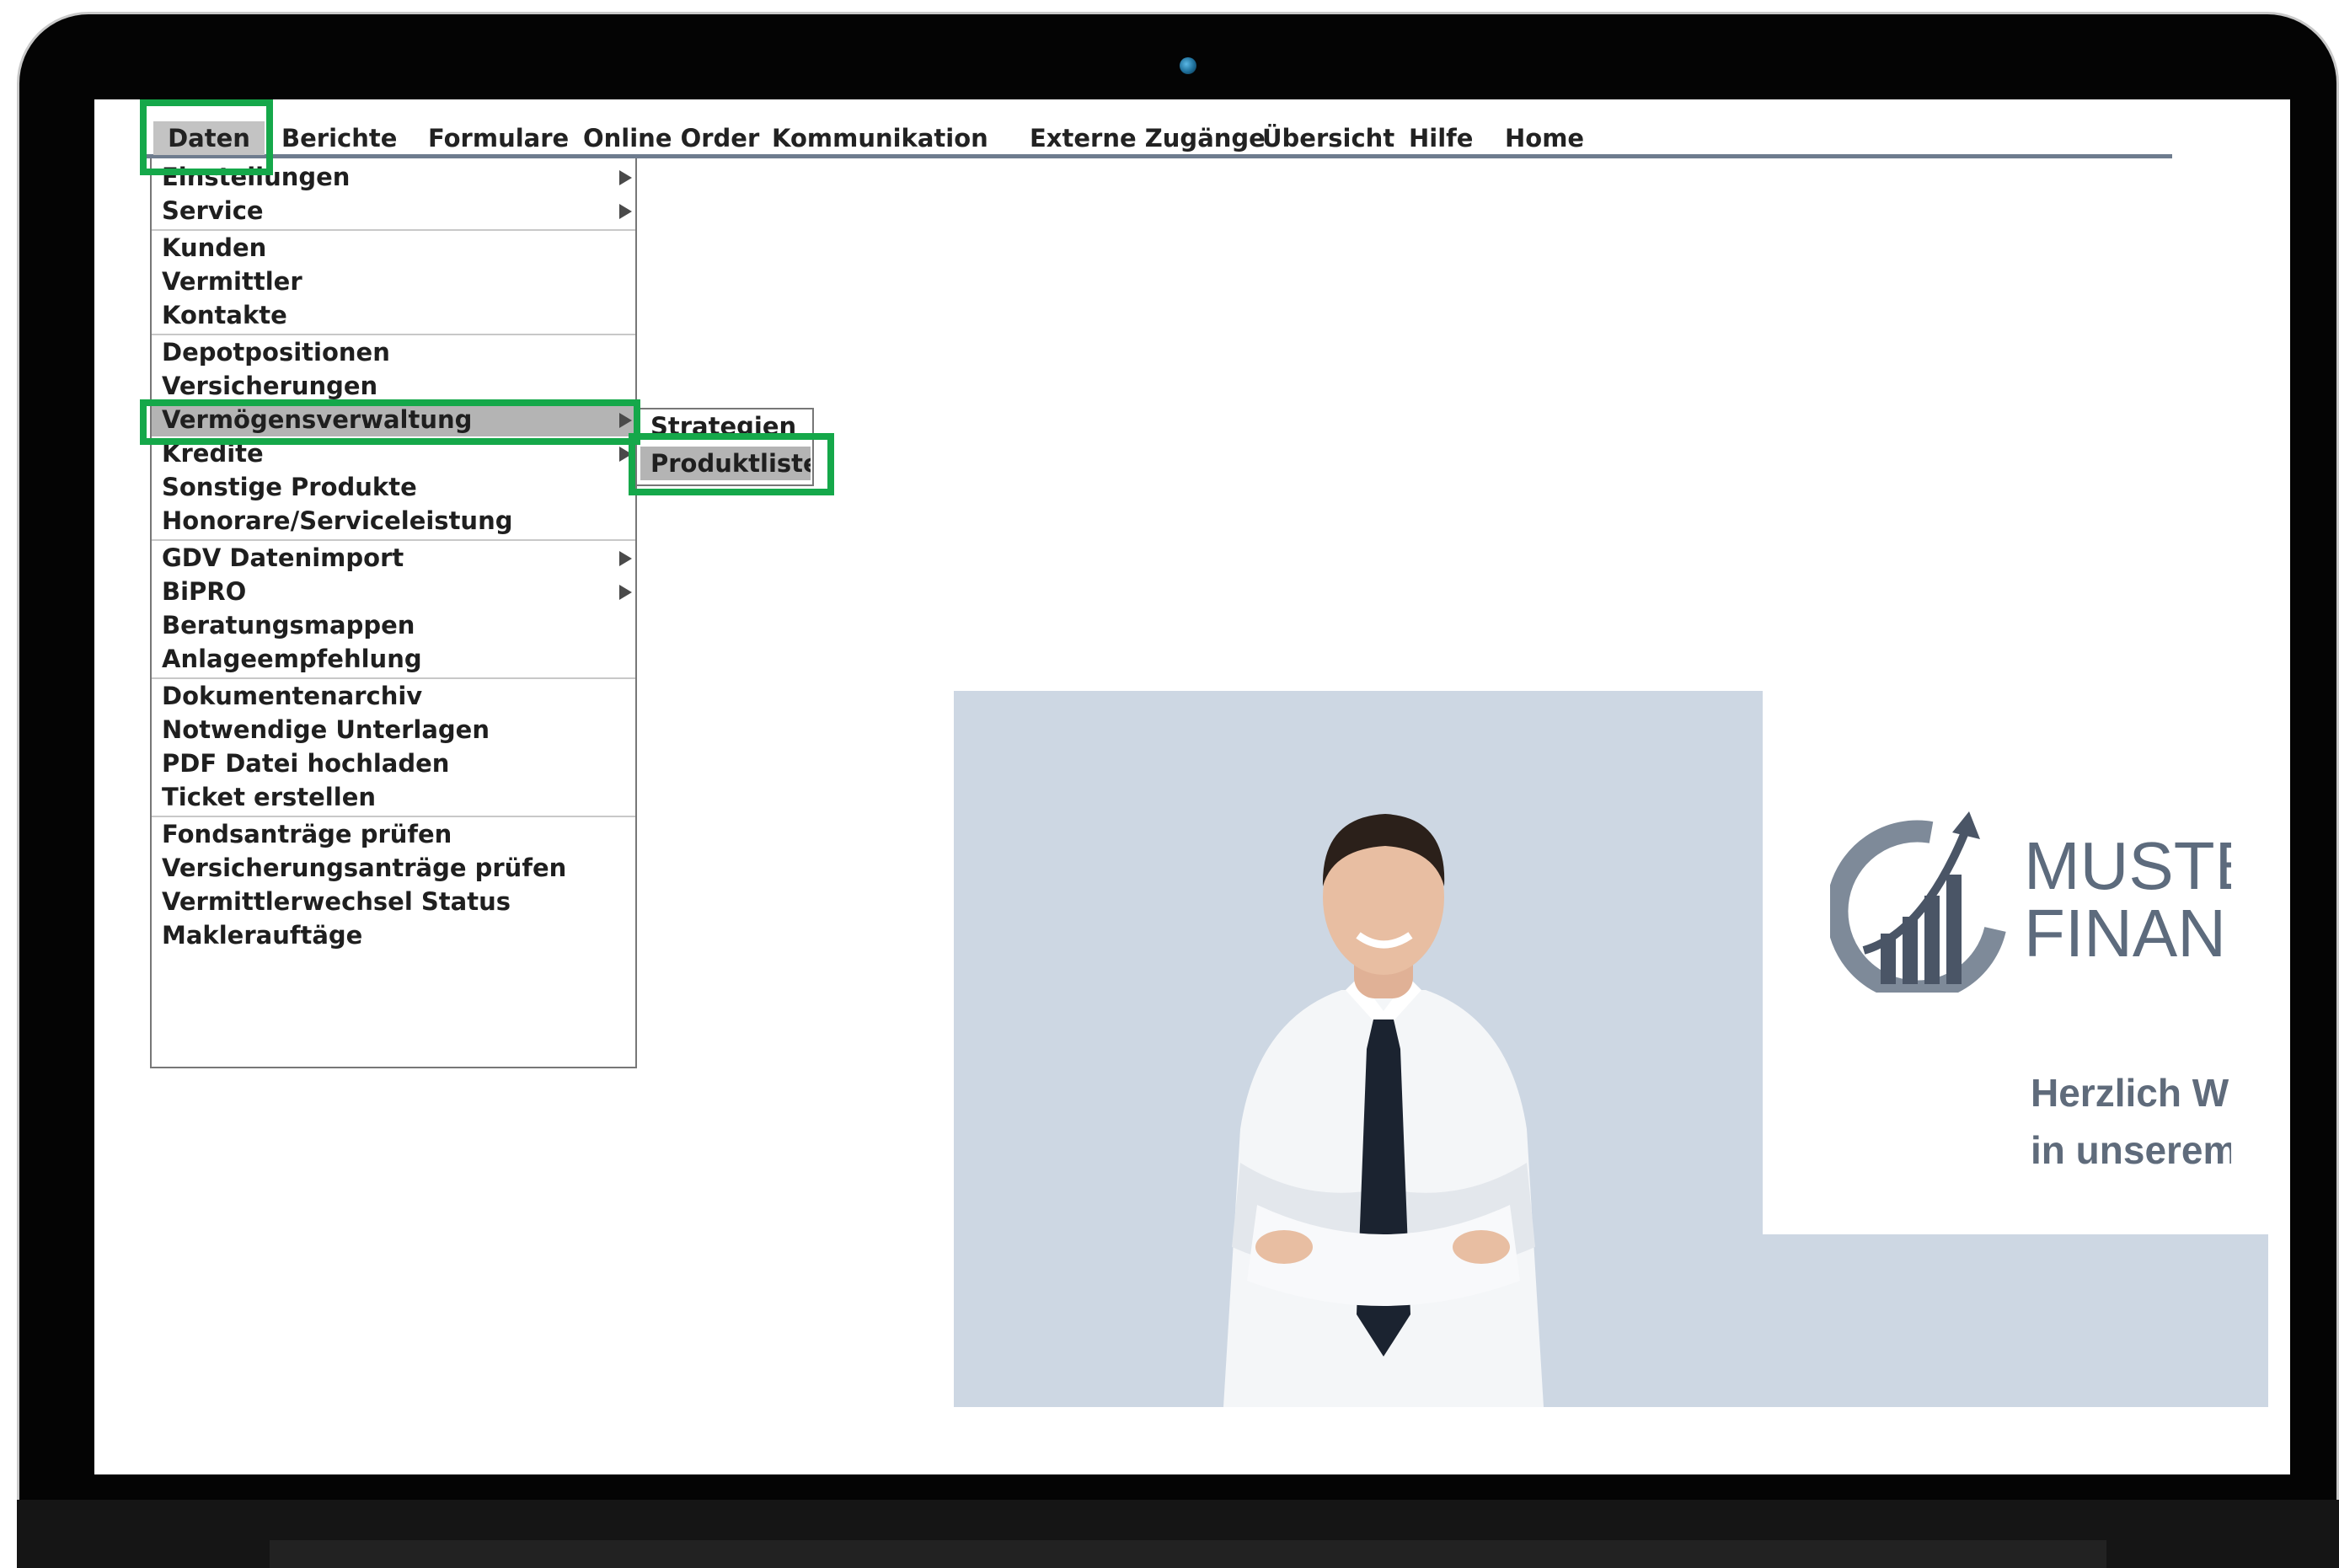  I want to click on menu-formulare: Formulare, so click(499, 138).